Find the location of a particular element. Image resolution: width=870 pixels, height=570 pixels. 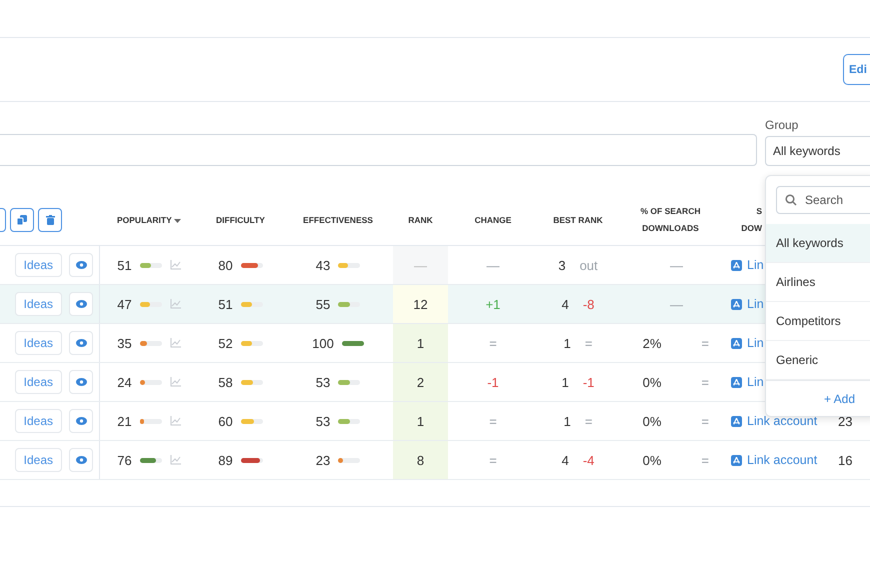

column-header: S DOW is located at coordinates (751, 220).